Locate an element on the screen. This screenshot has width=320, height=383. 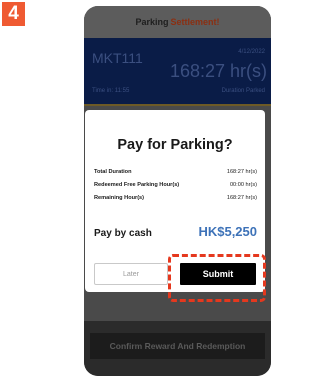
pay-amount: HK$5,250 is located at coordinates (227, 231).